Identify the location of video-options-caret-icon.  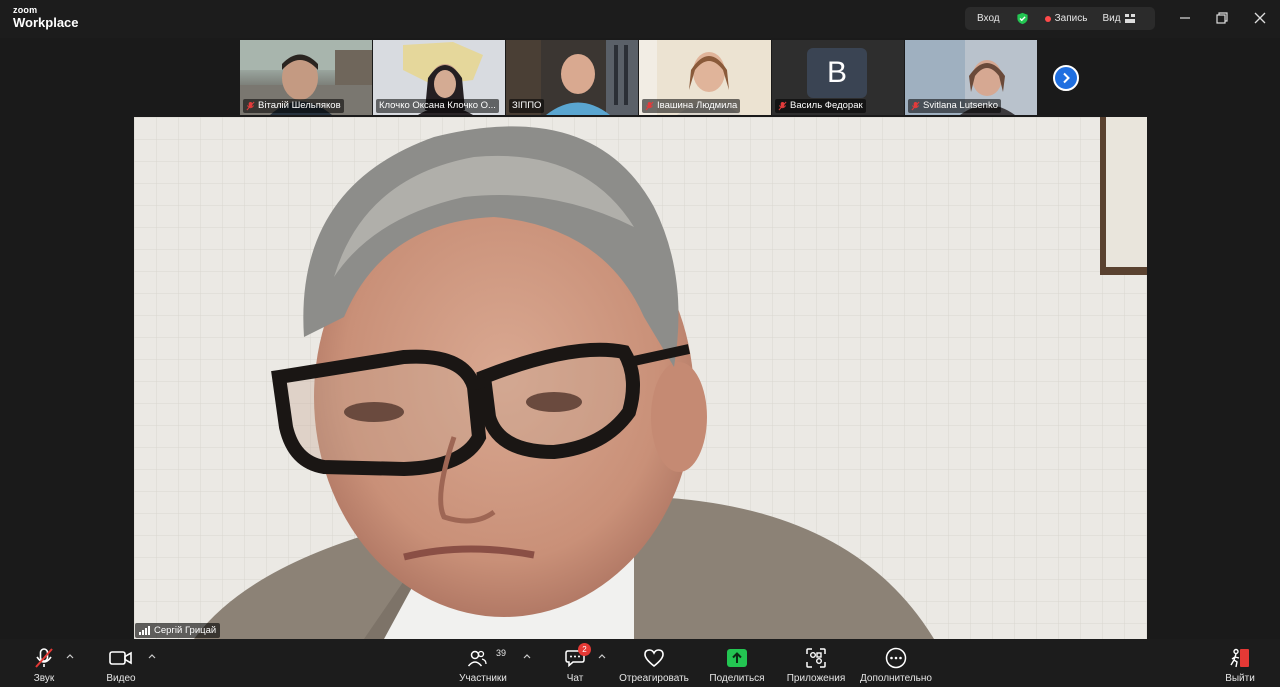
(152, 656).